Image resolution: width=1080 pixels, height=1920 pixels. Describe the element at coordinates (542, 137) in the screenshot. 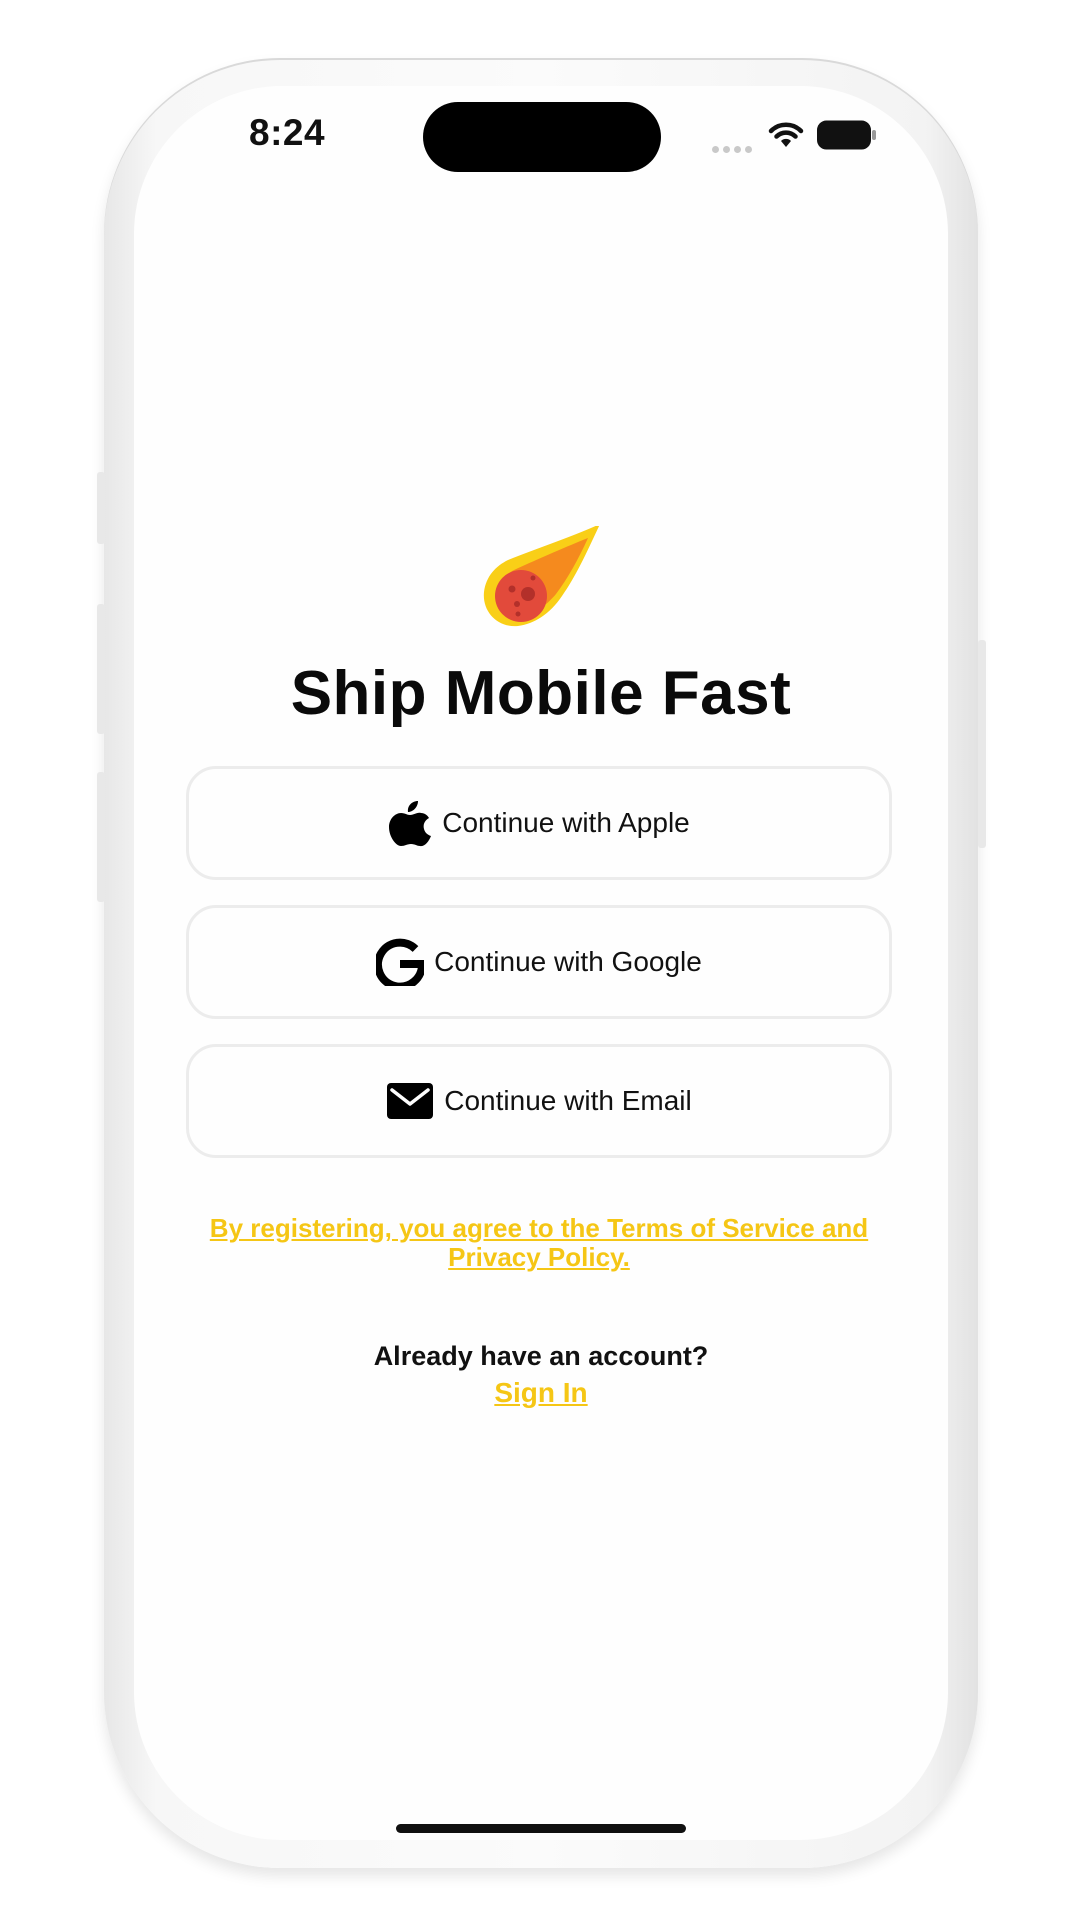

I see `dynamic-island` at that location.